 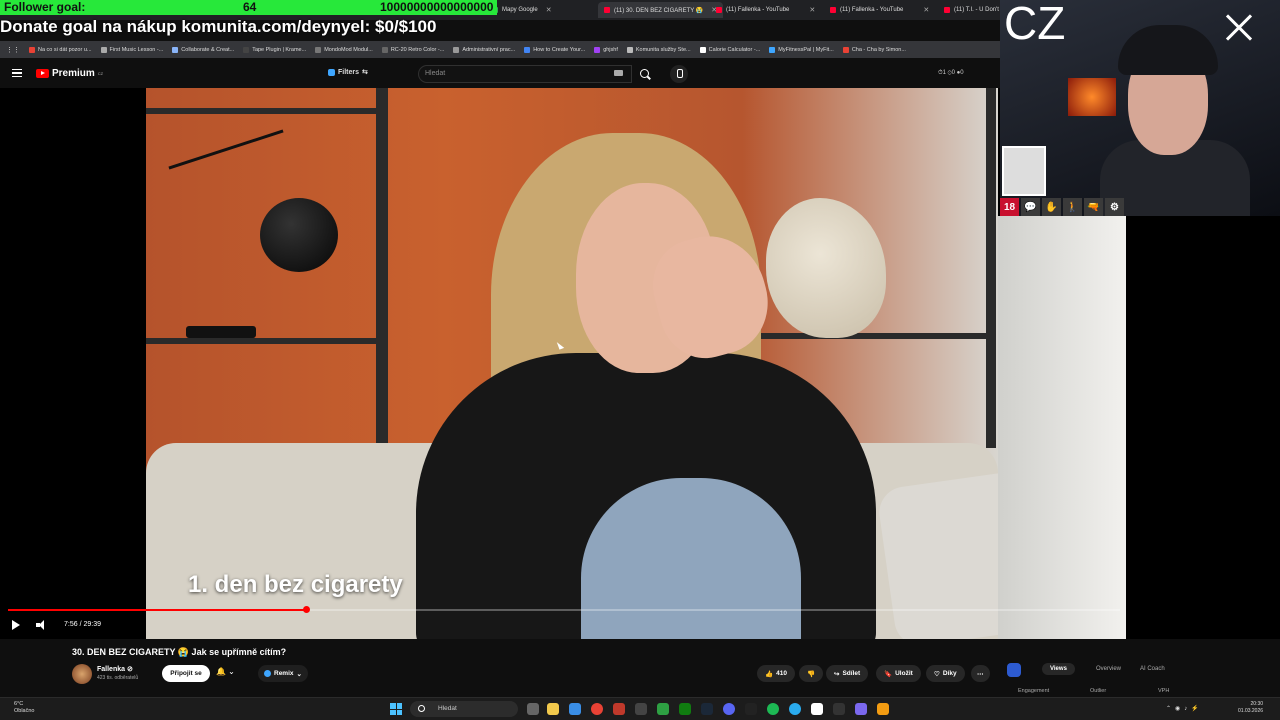 I want to click on channel-avatar, so click(x=82, y=674).